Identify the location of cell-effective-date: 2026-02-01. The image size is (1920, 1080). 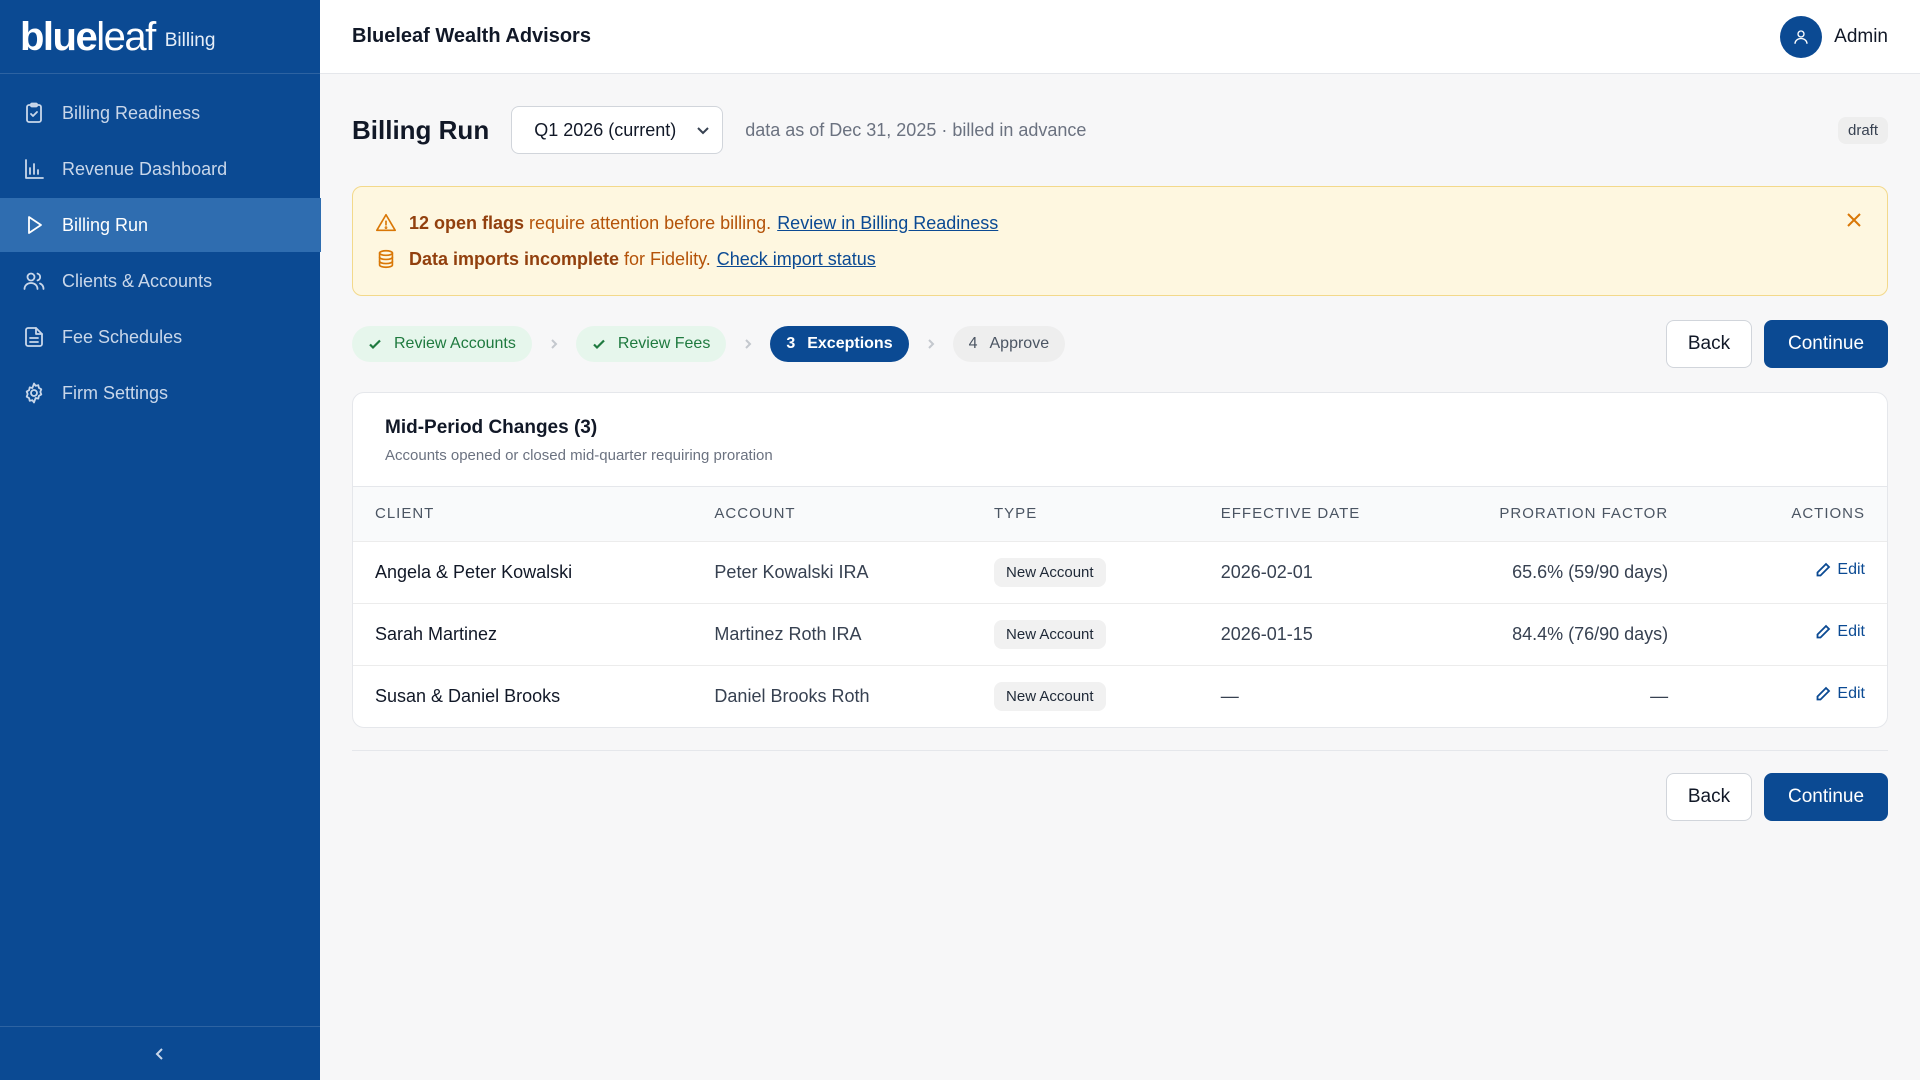
(1266, 571).